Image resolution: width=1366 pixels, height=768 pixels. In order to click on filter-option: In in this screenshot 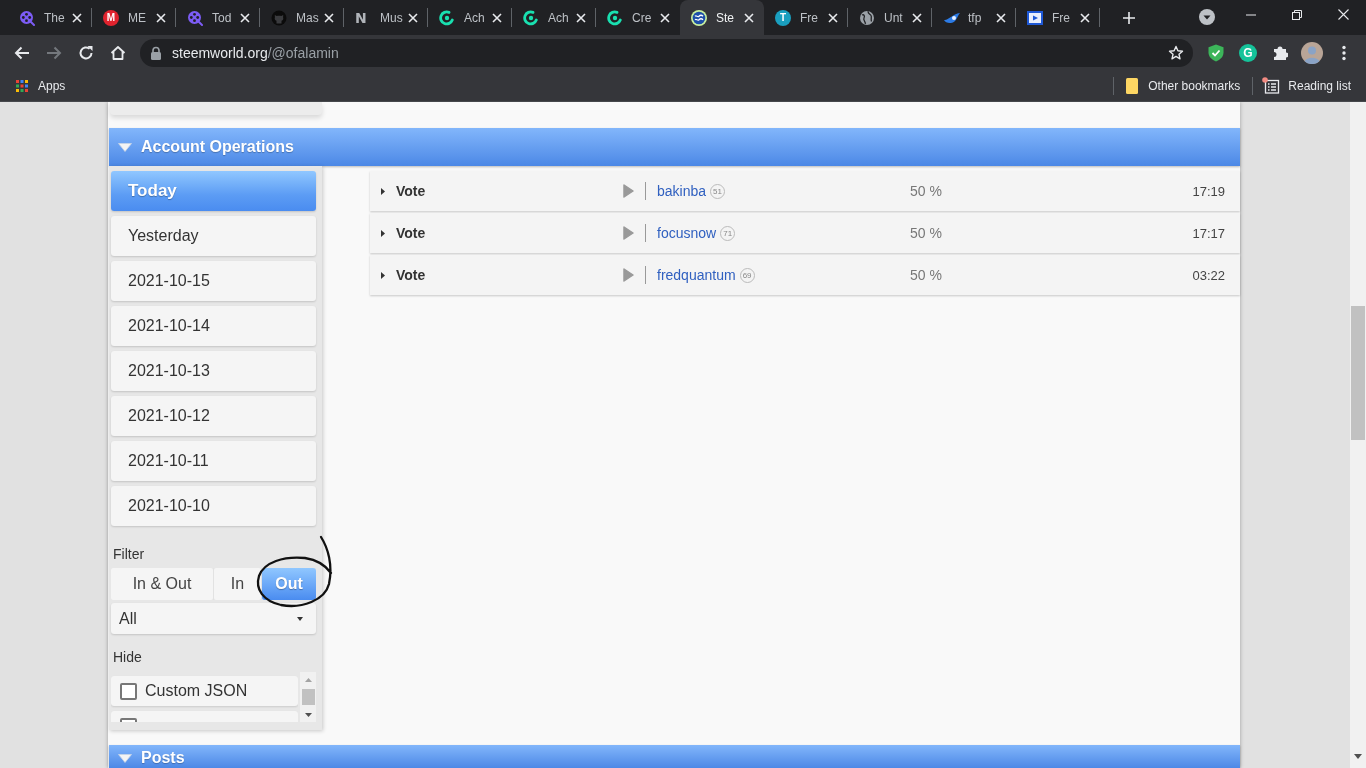, I will do `click(237, 584)`.